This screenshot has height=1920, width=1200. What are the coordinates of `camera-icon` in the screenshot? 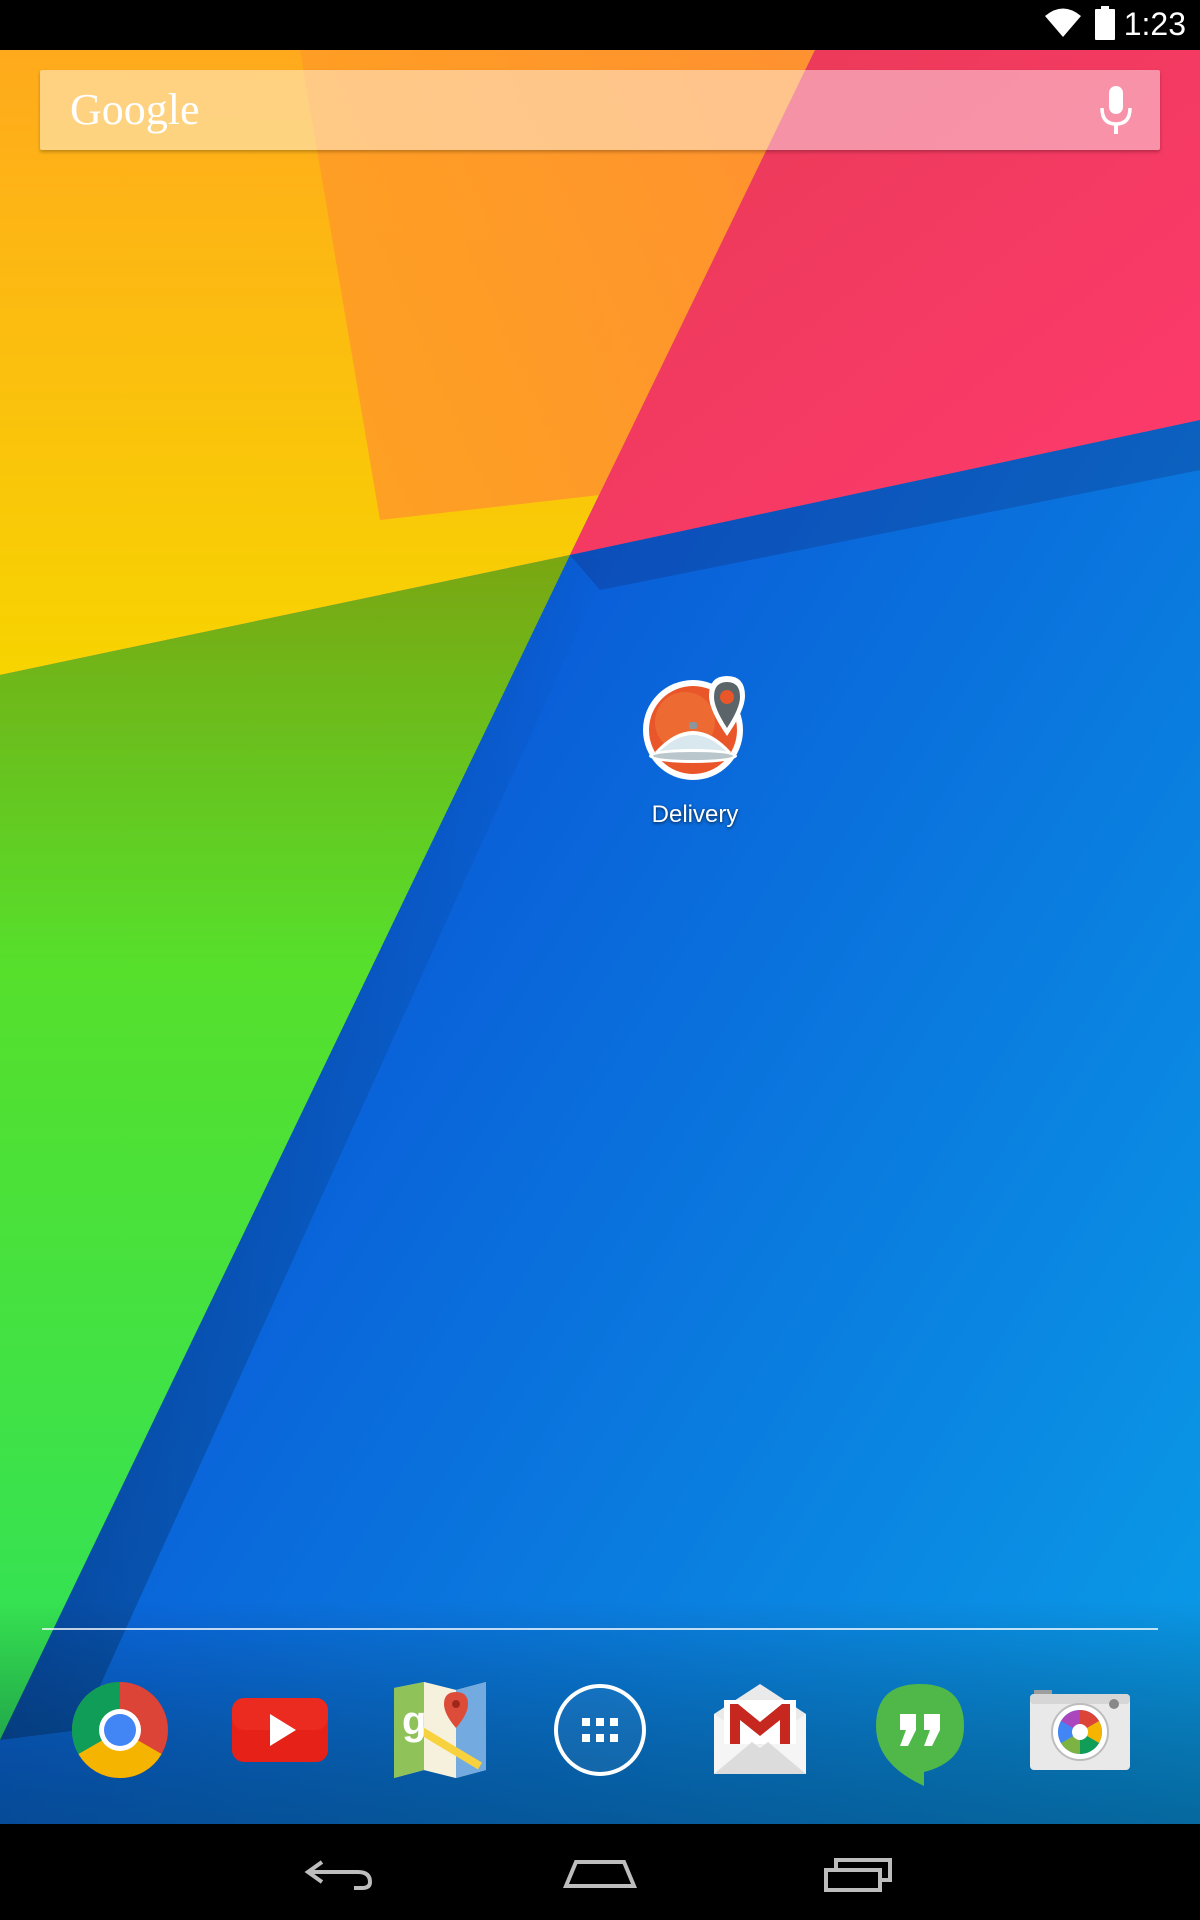 It's located at (1080, 1730).